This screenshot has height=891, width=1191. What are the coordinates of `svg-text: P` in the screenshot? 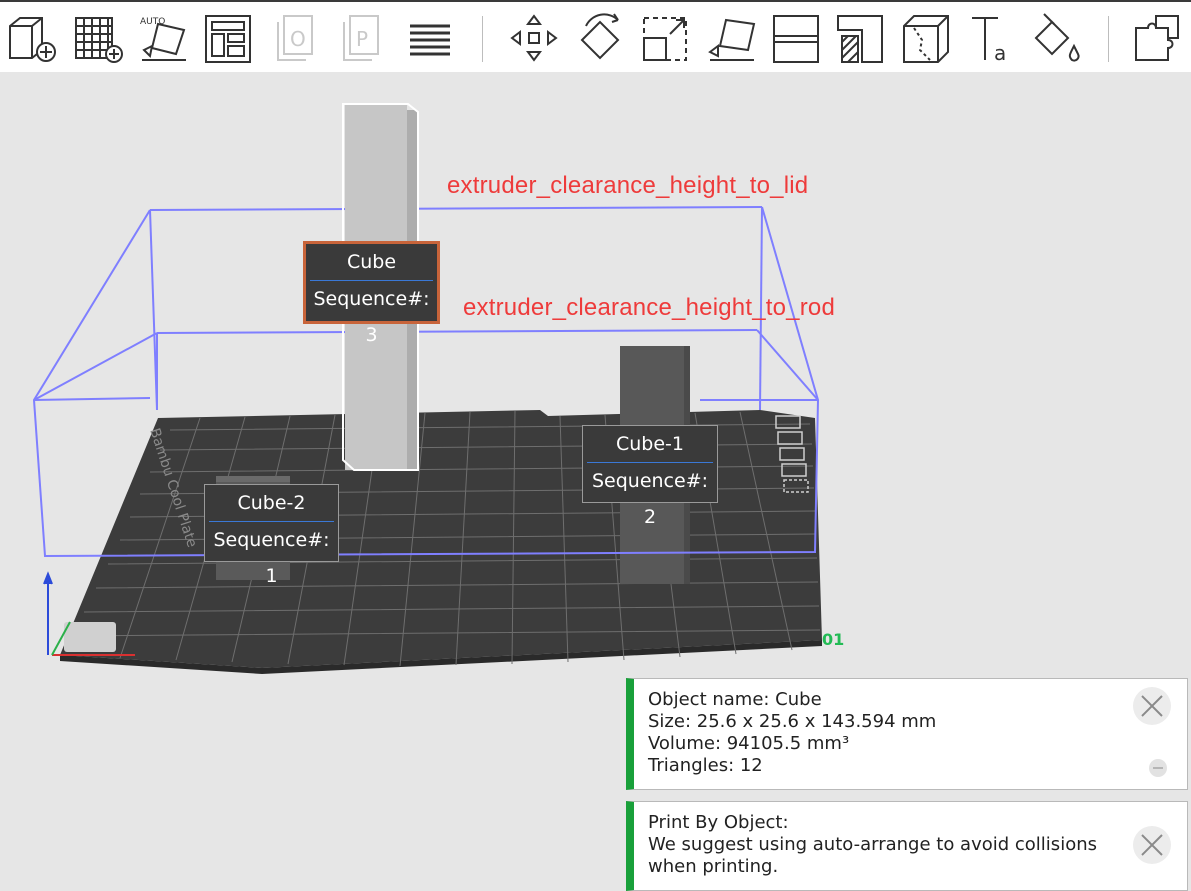 It's located at (362, 39).